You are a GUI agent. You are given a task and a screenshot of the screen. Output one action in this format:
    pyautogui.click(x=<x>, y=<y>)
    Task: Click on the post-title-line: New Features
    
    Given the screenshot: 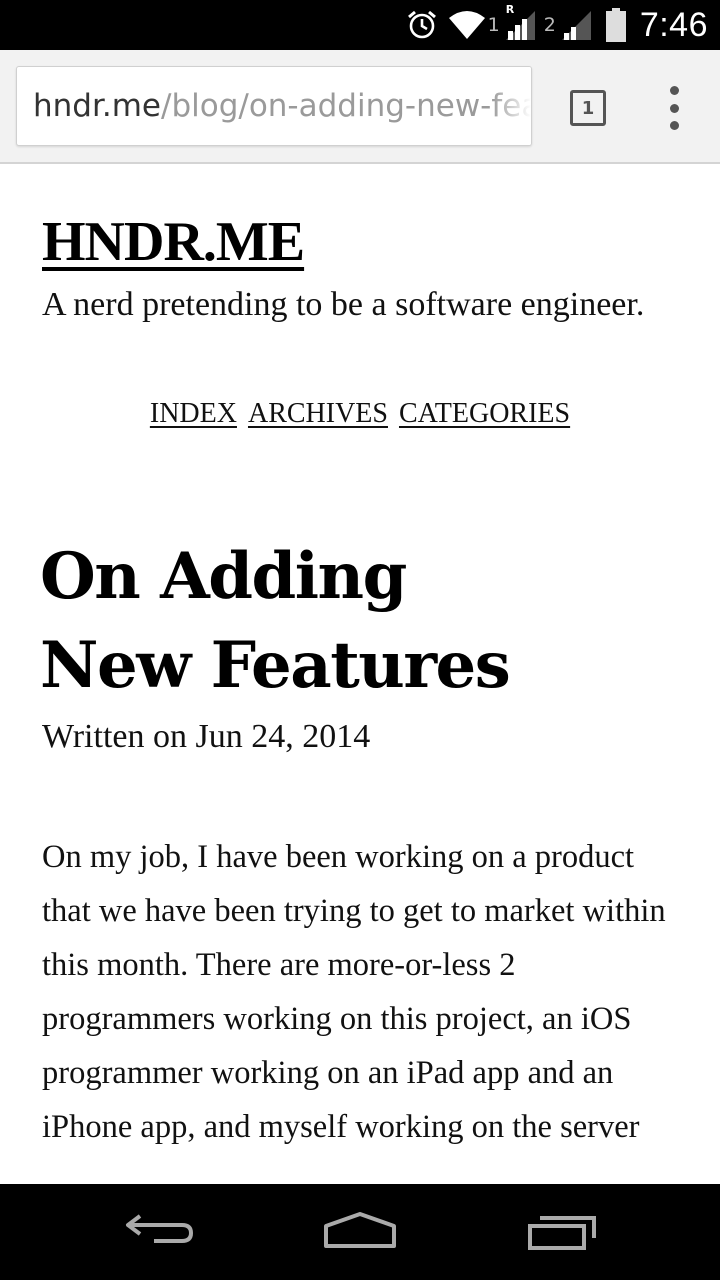 What is the action you would take?
    pyautogui.click(x=275, y=665)
    